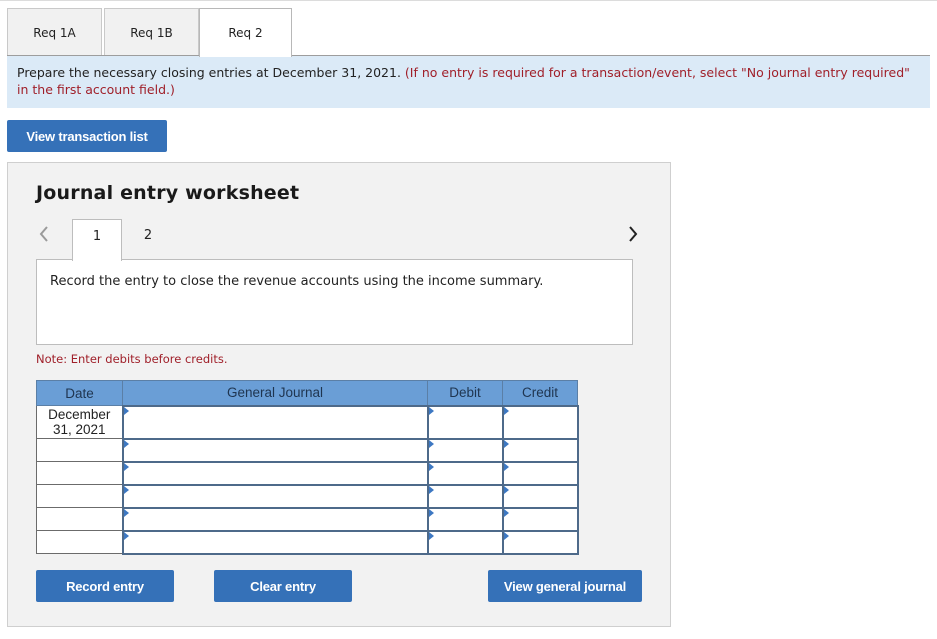 The width and height of the screenshot is (937, 639). What do you see at coordinates (44, 234) in the screenshot?
I see `chevron-left-icon` at bounding box center [44, 234].